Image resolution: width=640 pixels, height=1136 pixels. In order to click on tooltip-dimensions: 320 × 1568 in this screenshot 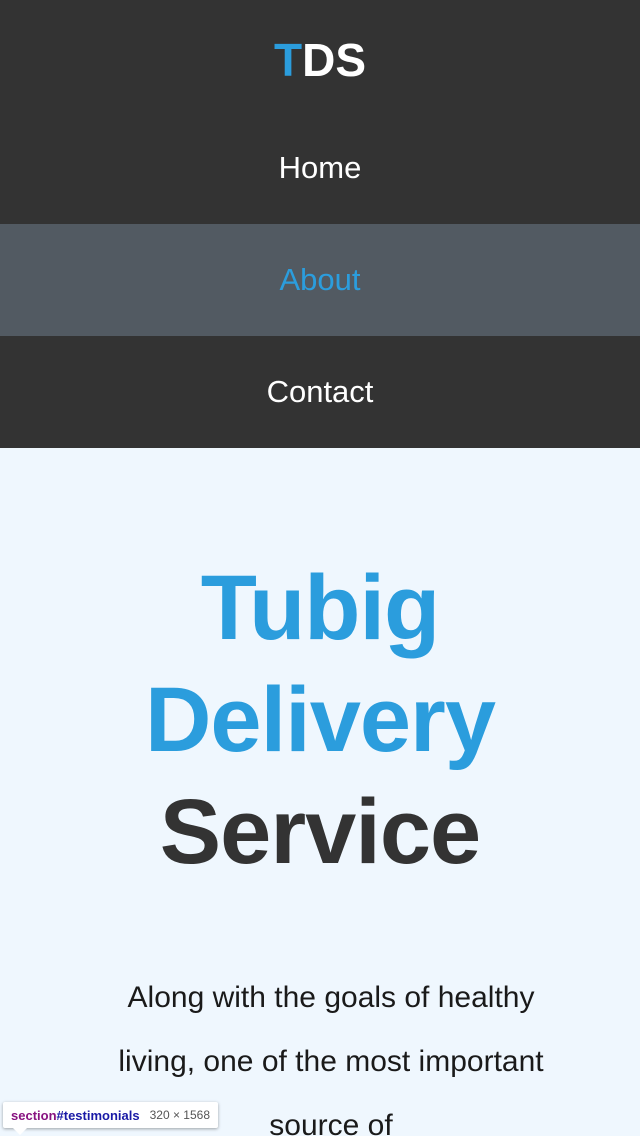, I will do `click(180, 1115)`.